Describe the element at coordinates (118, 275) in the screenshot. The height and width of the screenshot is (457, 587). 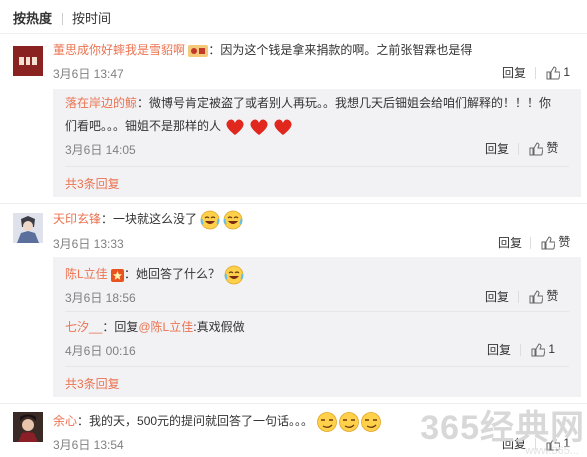
I see `star-badge-icon` at that location.